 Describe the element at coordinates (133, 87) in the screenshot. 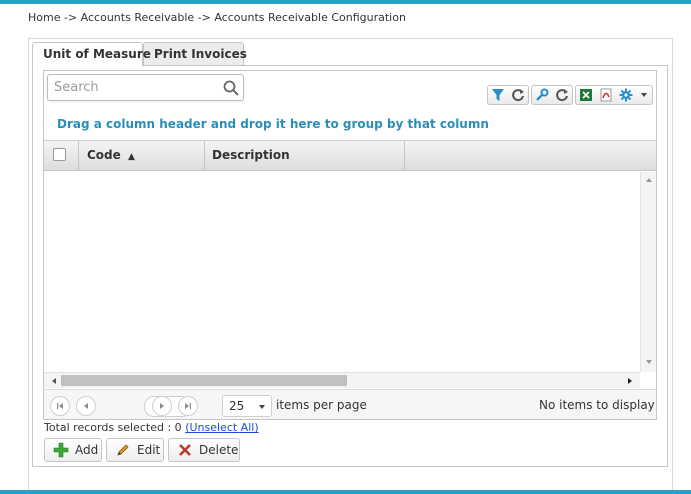

I see `search-input` at that location.